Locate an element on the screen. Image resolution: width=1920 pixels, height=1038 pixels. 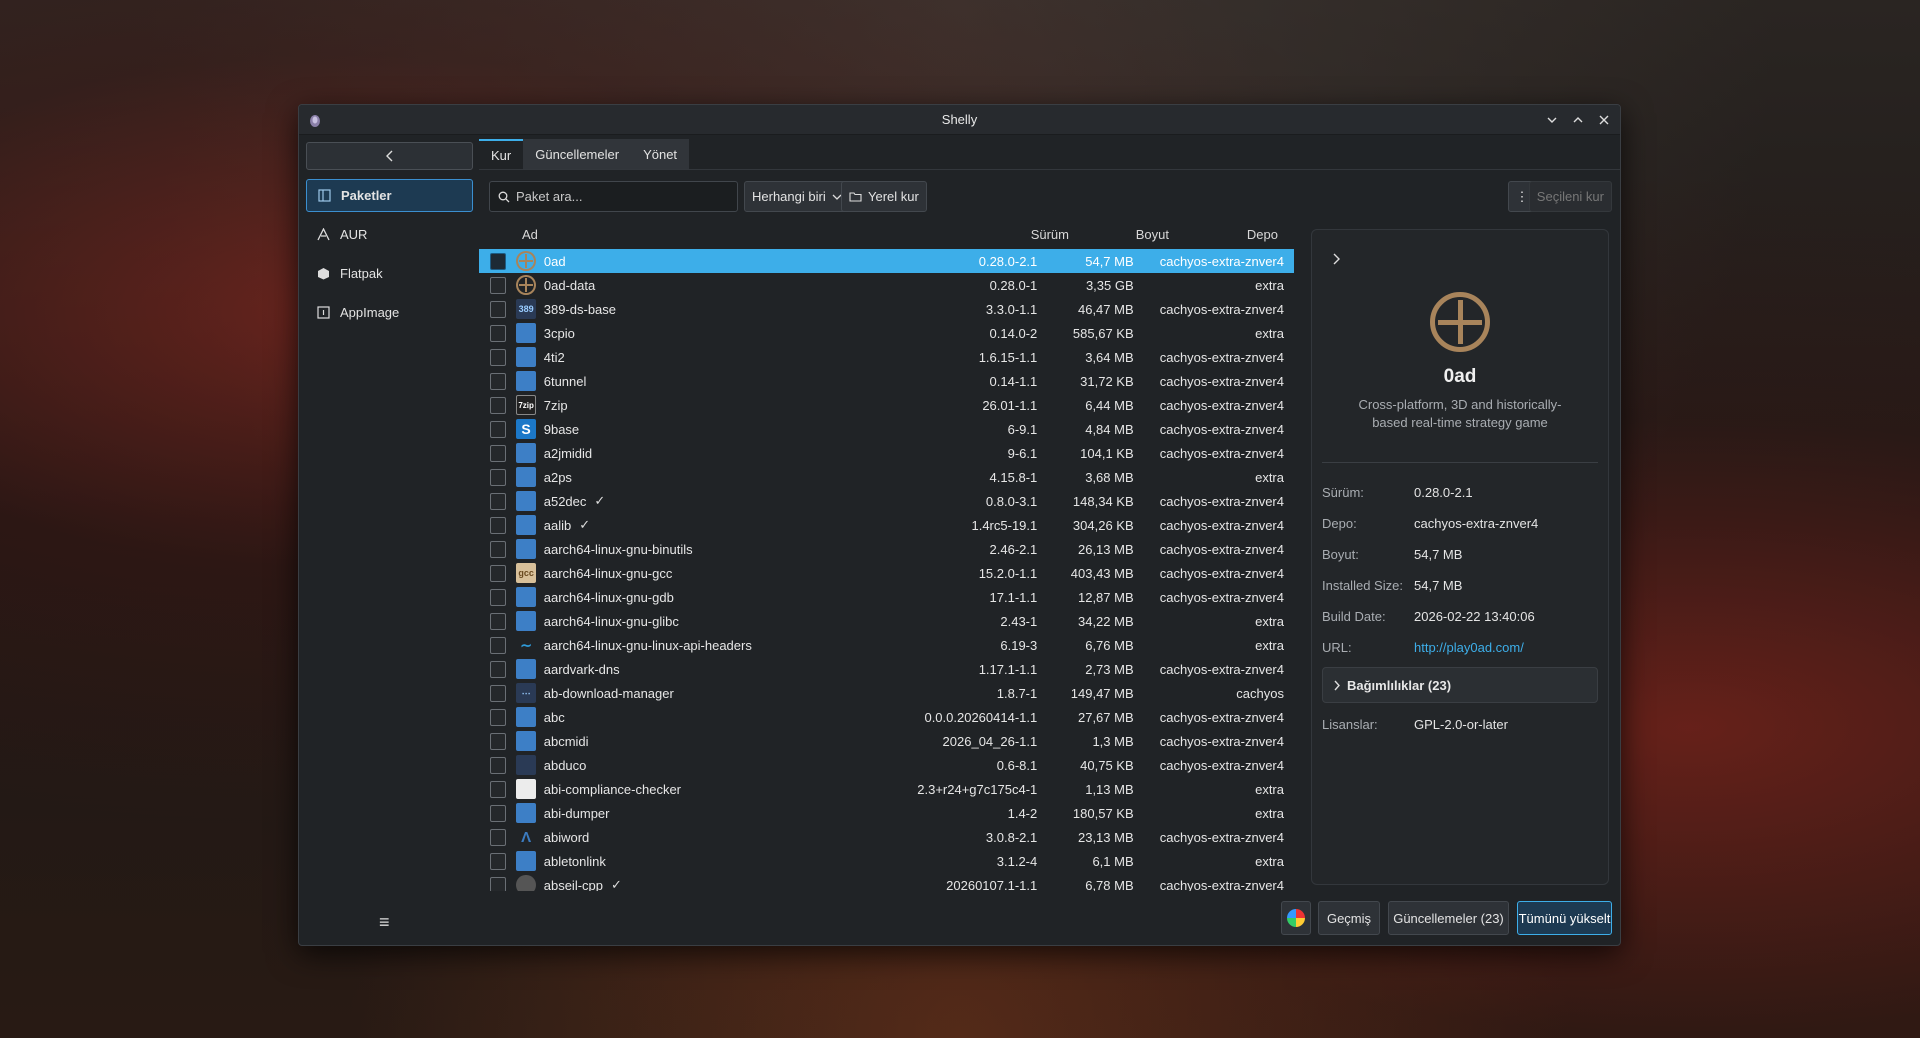
updates-button: Güncellemeler (23) is located at coordinates (1448, 918).